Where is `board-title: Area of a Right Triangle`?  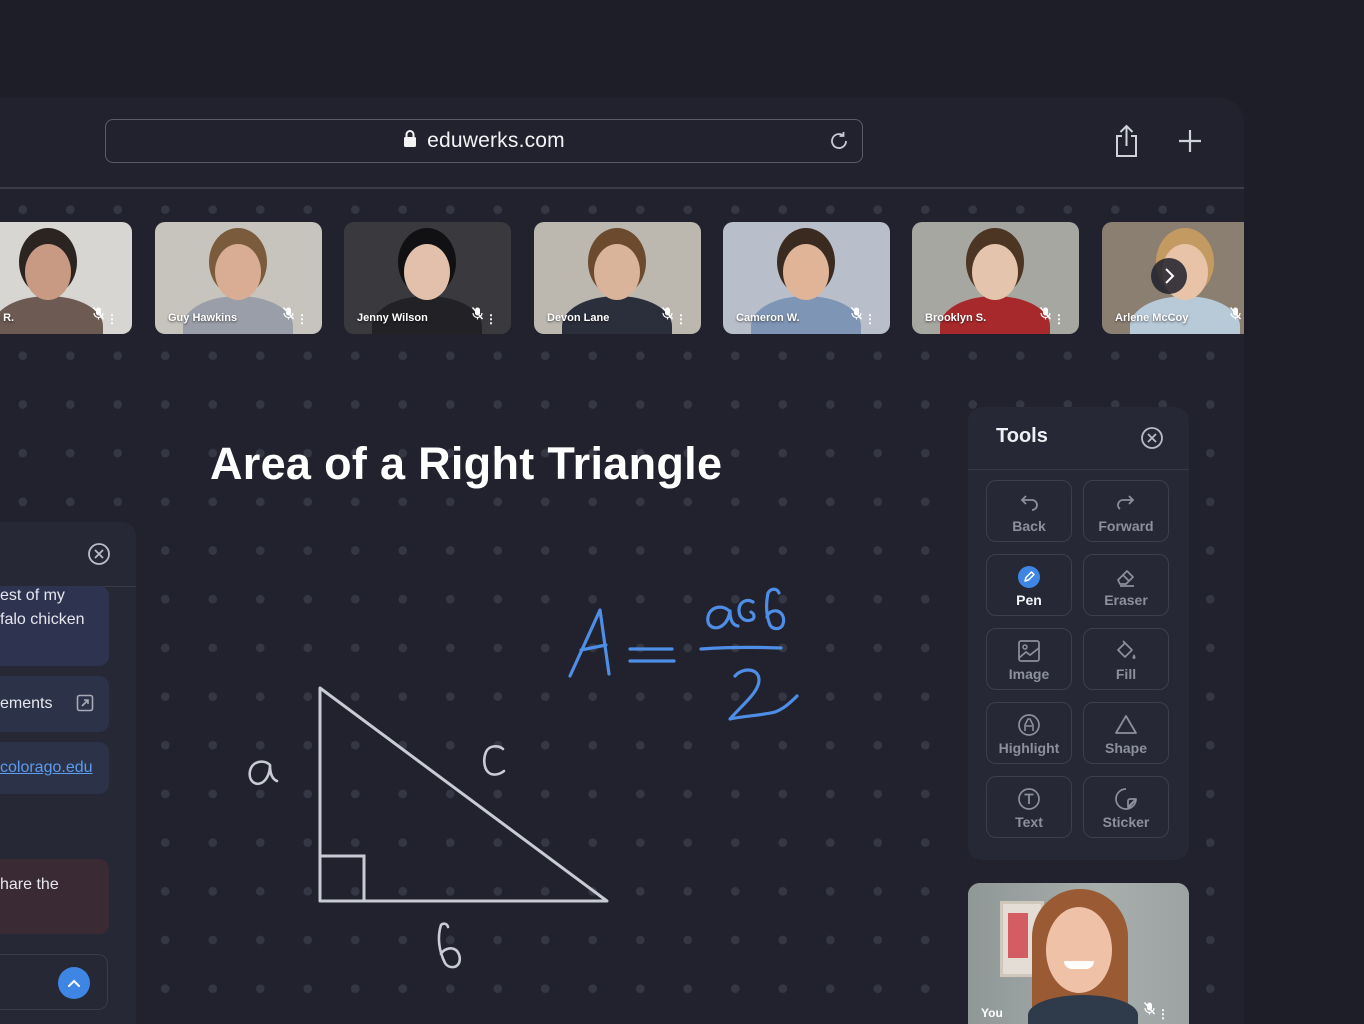
board-title: Area of a Right Triangle is located at coordinates (466, 464).